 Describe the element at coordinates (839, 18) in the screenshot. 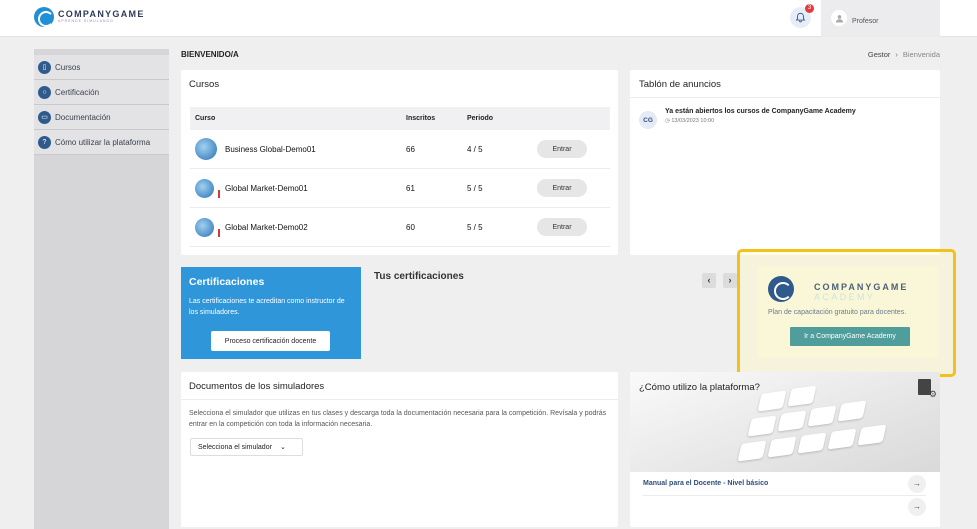

I see `avatar-icon` at that location.